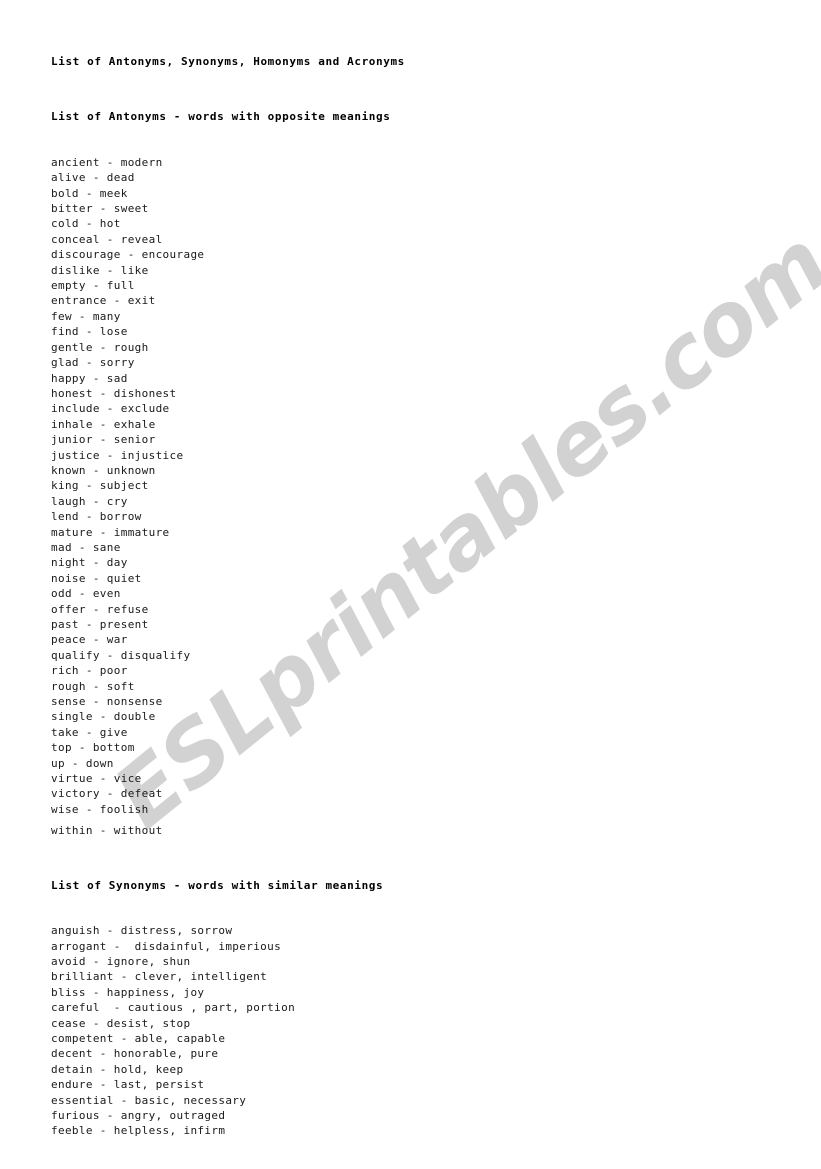 The image size is (821, 1169). What do you see at coordinates (89, 501) in the screenshot?
I see `word-pair-entry: laugh - cry` at bounding box center [89, 501].